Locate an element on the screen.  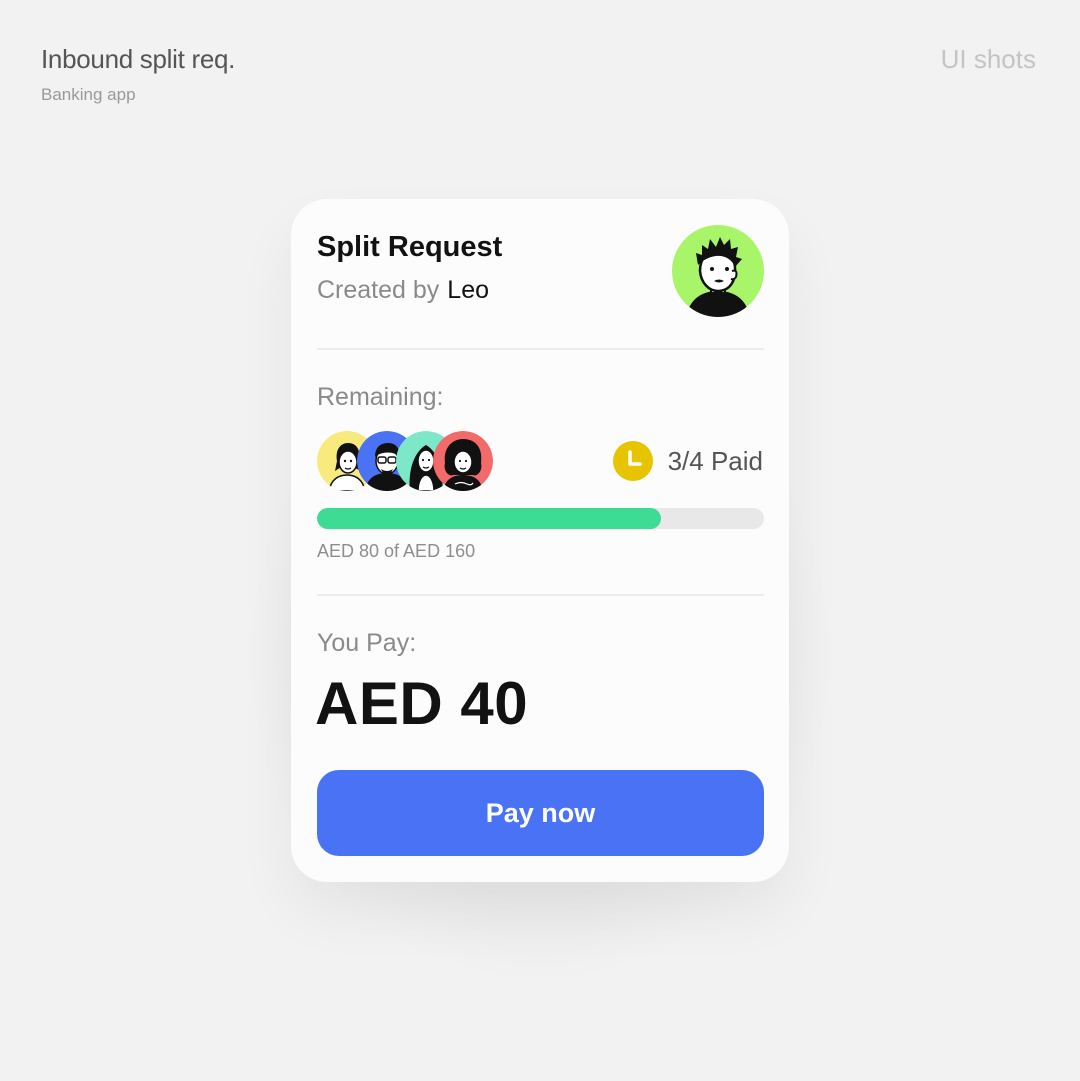
page-subtitle: Banking app is located at coordinates (88, 94).